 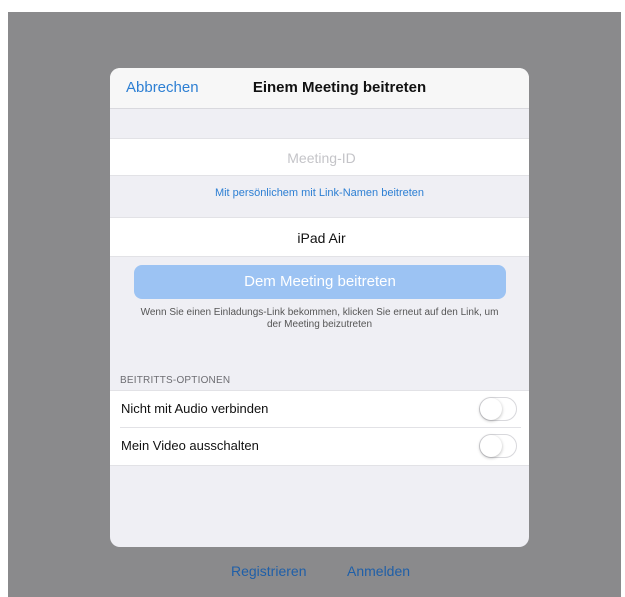 What do you see at coordinates (319, 409) in the screenshot?
I see `option-no-audio: Nicht mit Audio verbinden` at bounding box center [319, 409].